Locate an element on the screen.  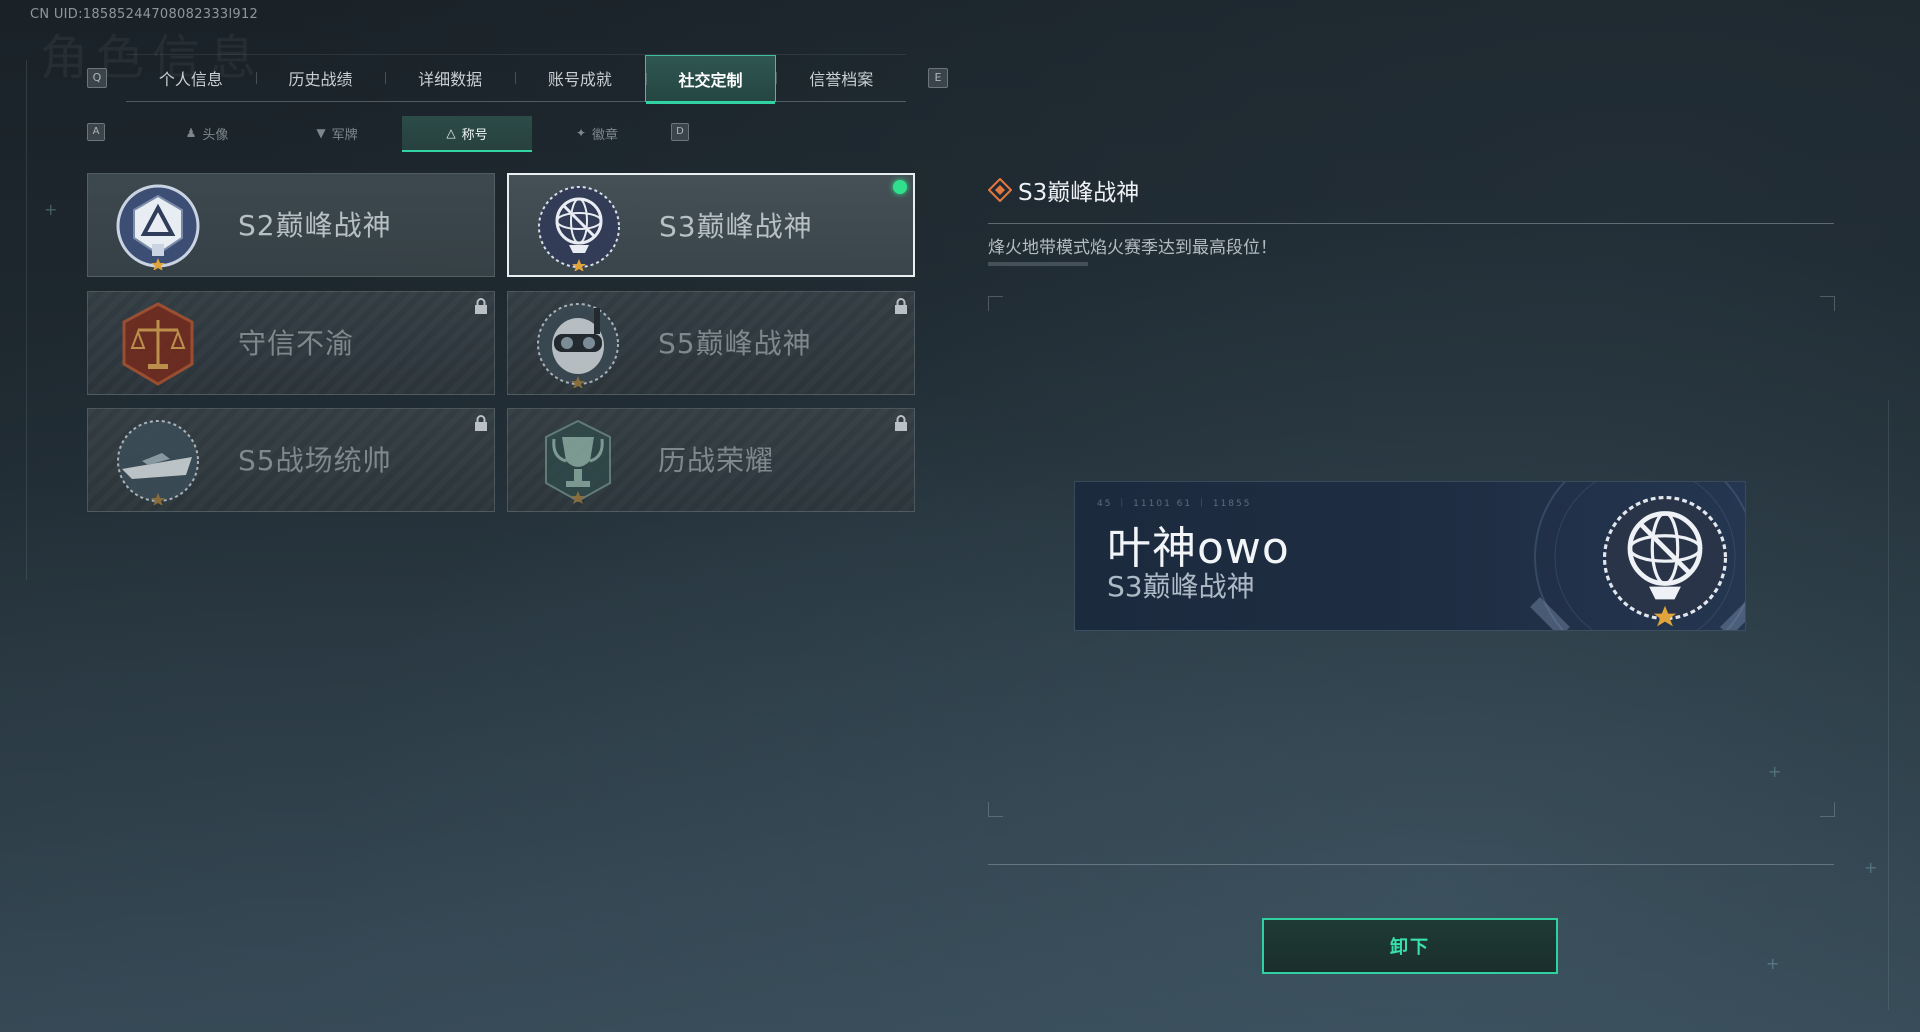
subtab-badge: ✦ 徽章 is located at coordinates (597, 133).